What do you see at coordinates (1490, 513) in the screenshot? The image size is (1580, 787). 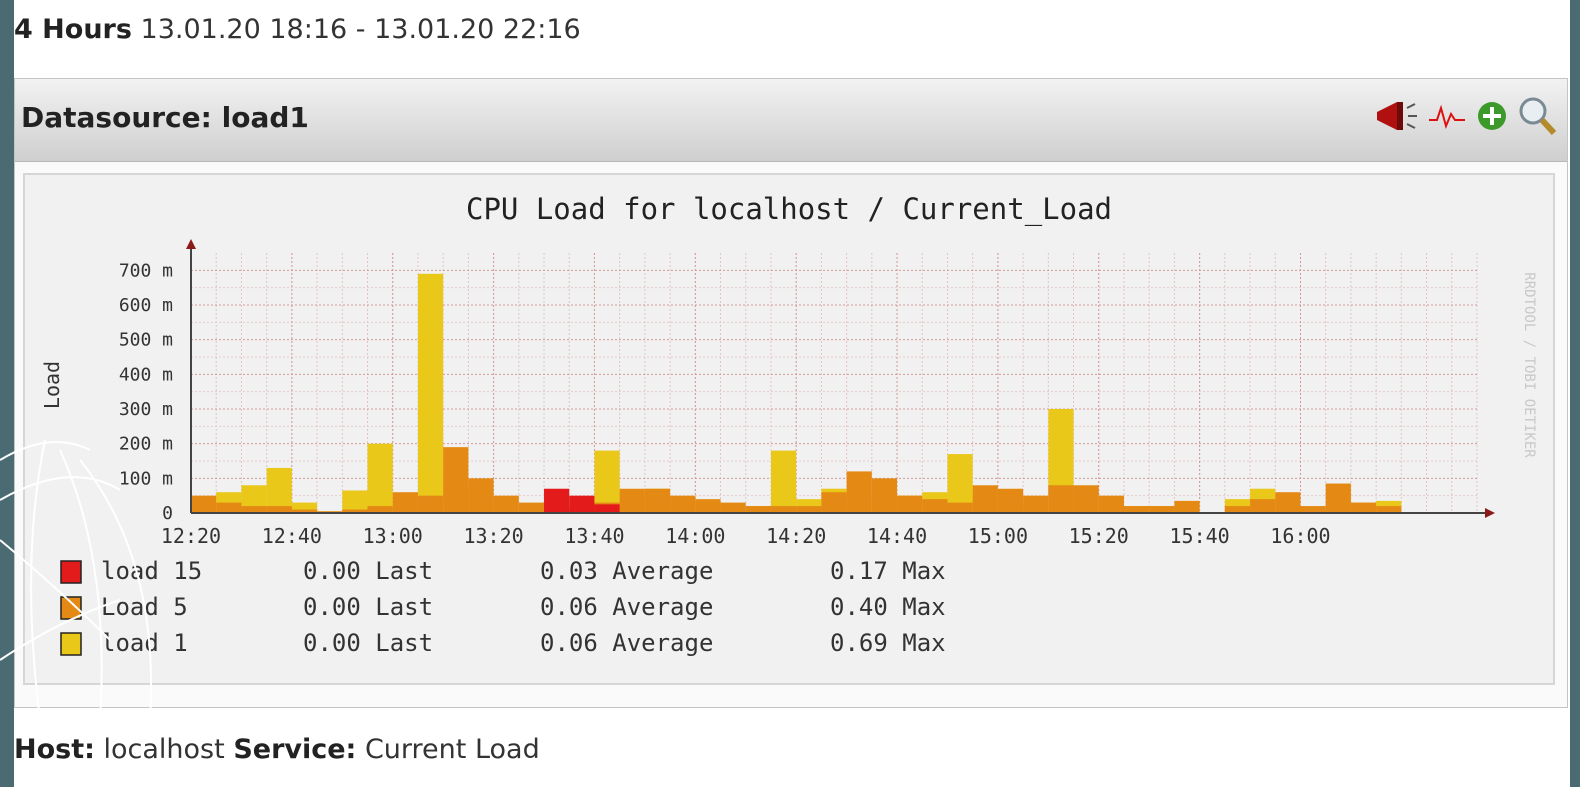 I see `x-axis-arrow` at bounding box center [1490, 513].